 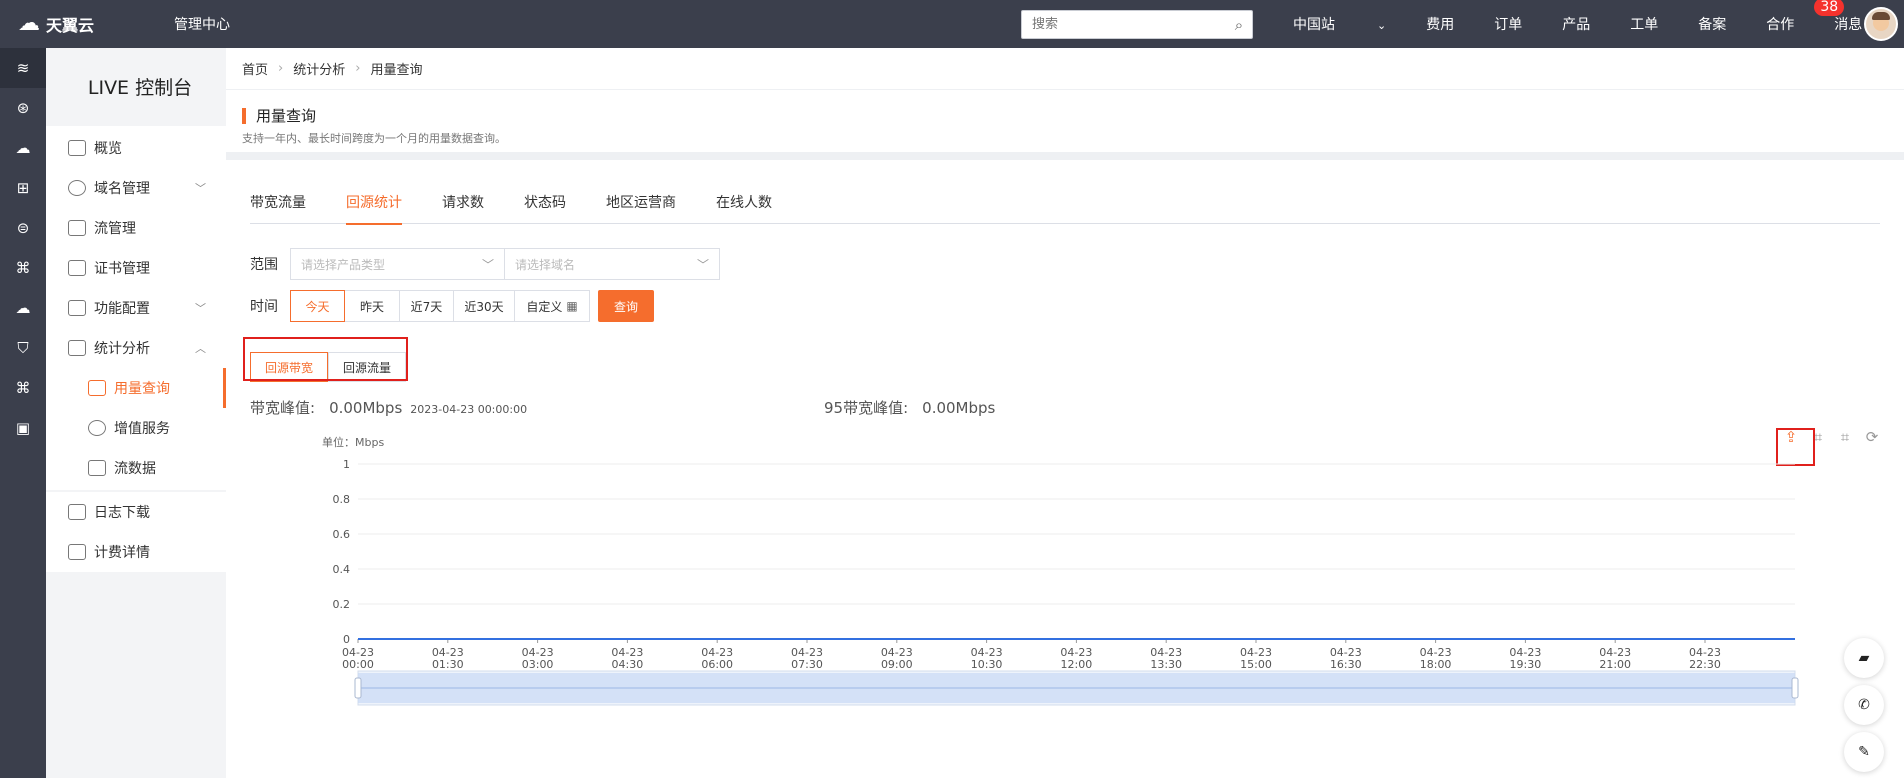 I want to click on highlight-subtabs-box, so click(x=325, y=359).